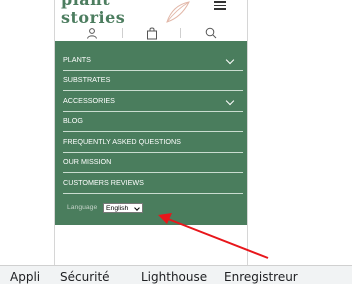 Image resolution: width=352 pixels, height=284 pixels. What do you see at coordinates (85, 277) in the screenshot?
I see `devtools-tab-securite: Sécurité` at bounding box center [85, 277].